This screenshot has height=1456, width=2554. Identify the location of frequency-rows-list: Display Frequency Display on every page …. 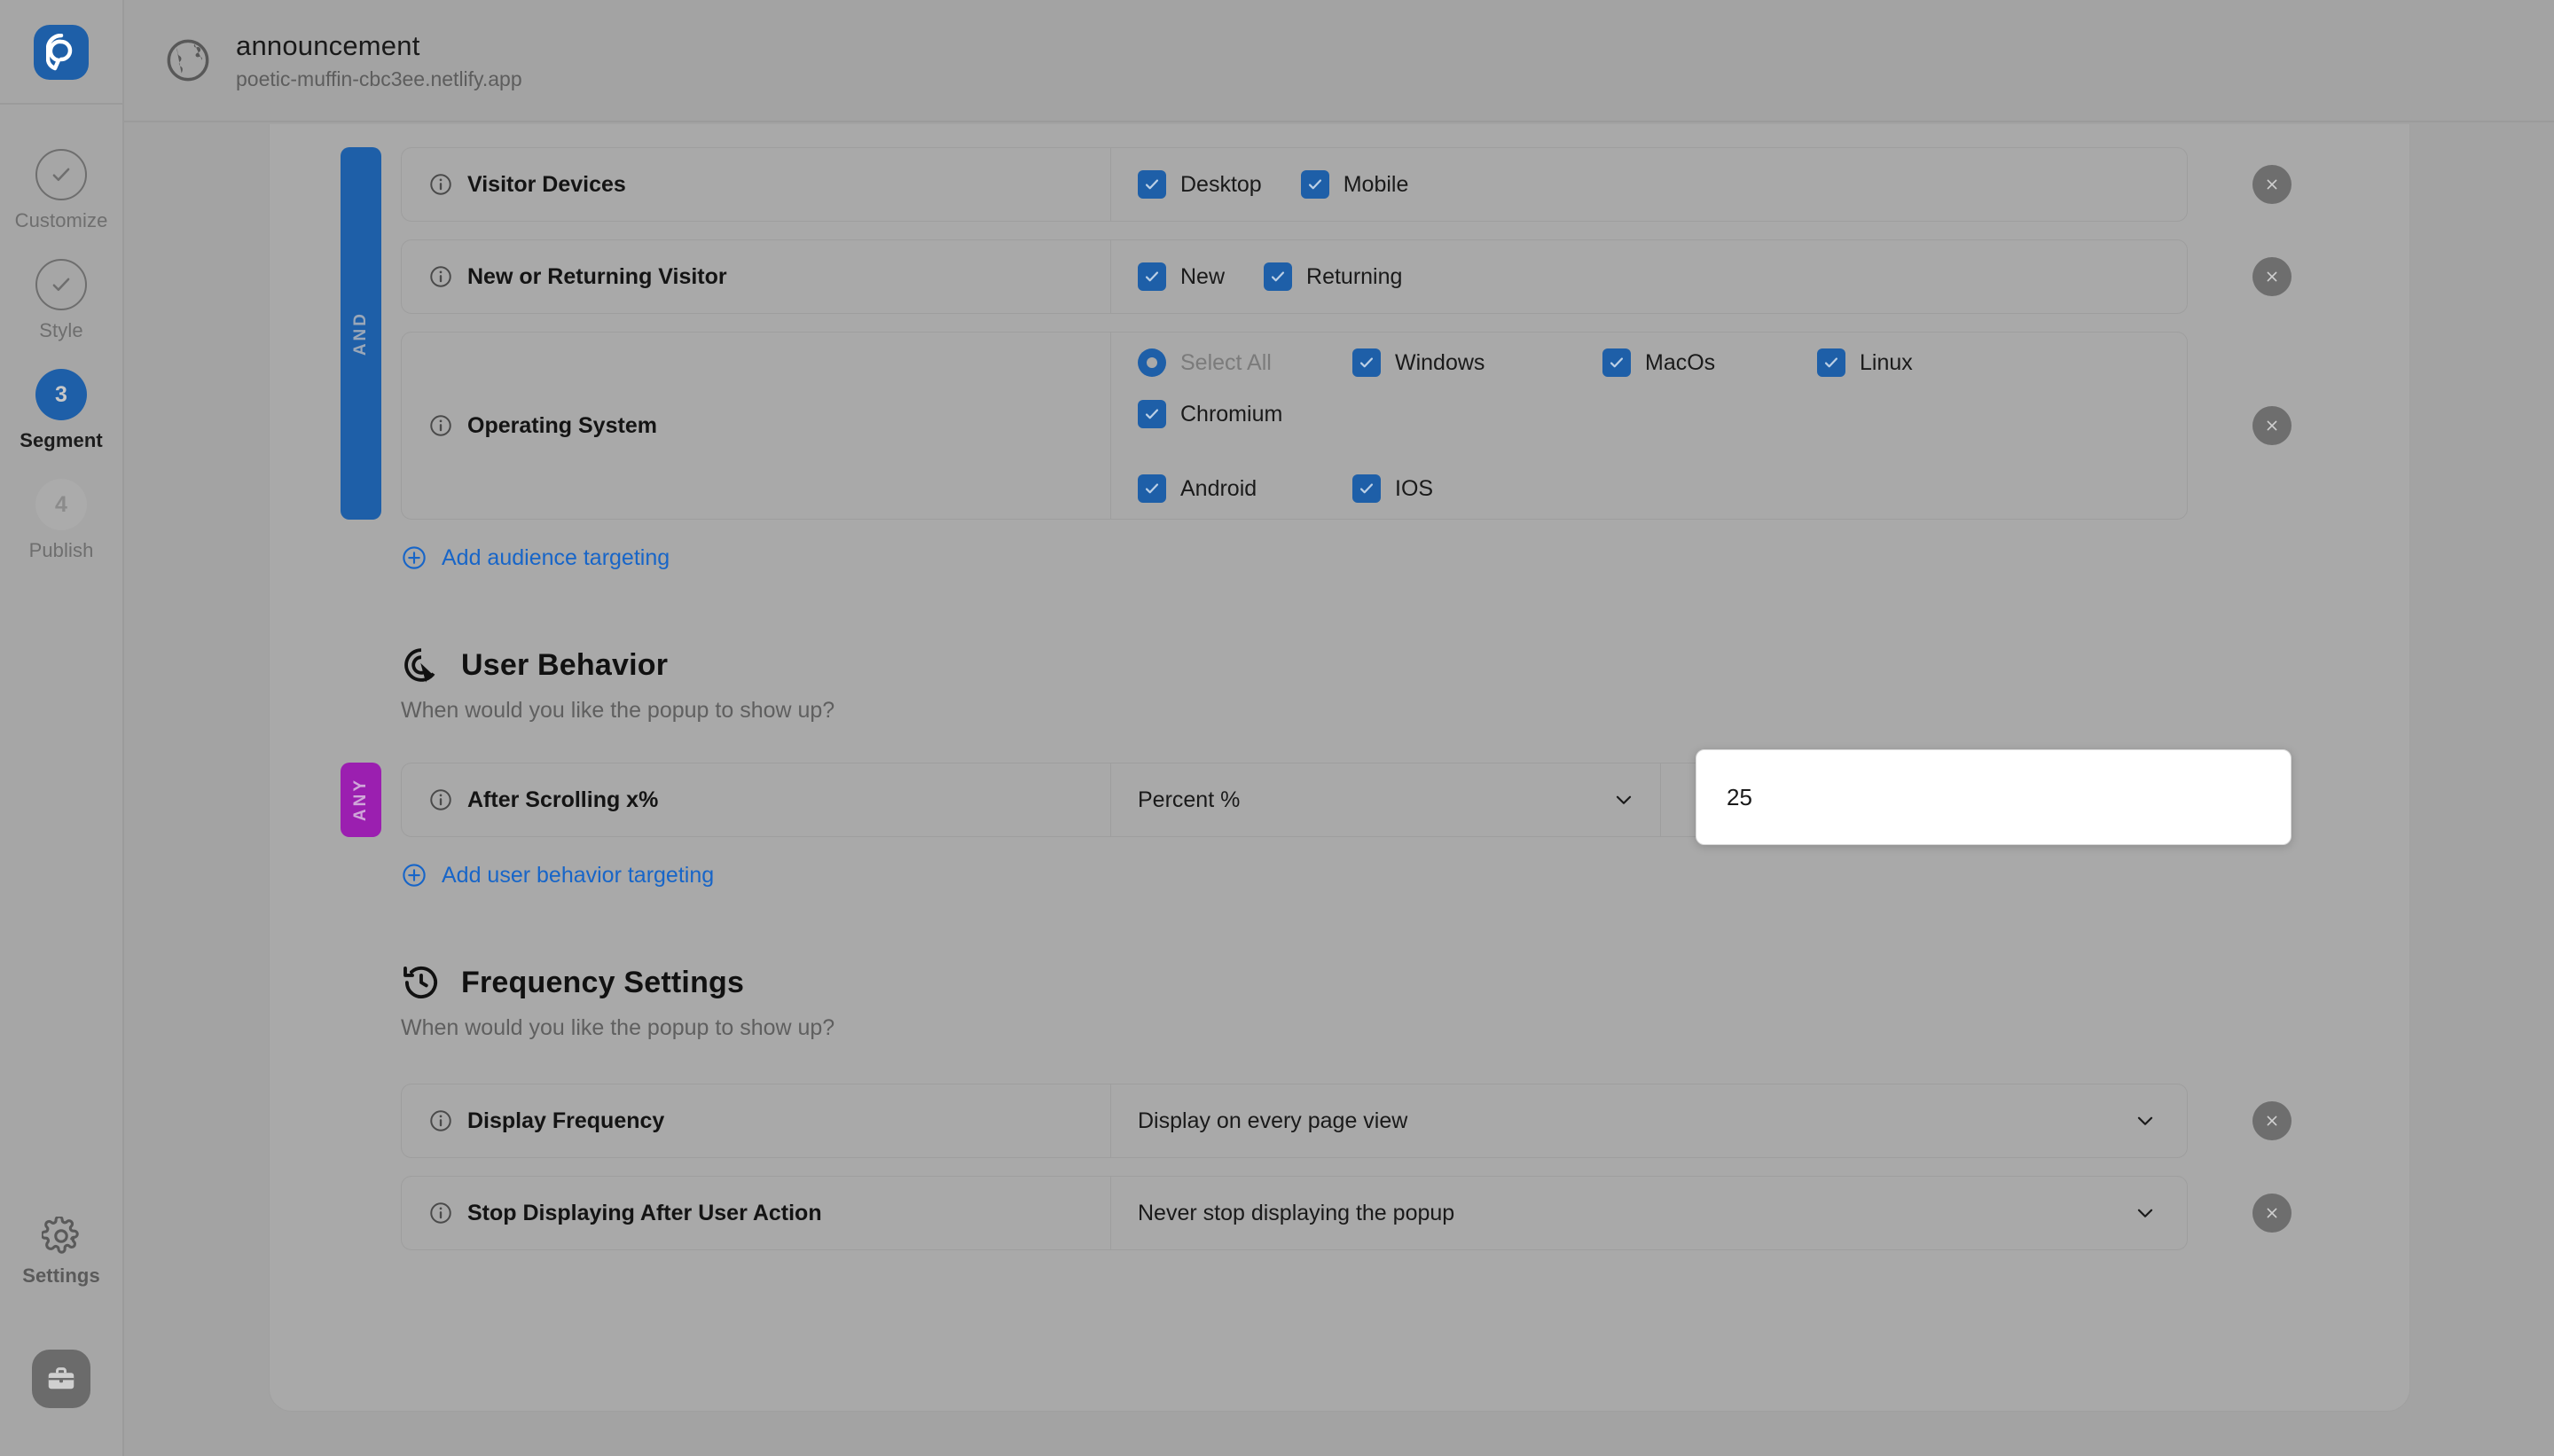
(1346, 1167).